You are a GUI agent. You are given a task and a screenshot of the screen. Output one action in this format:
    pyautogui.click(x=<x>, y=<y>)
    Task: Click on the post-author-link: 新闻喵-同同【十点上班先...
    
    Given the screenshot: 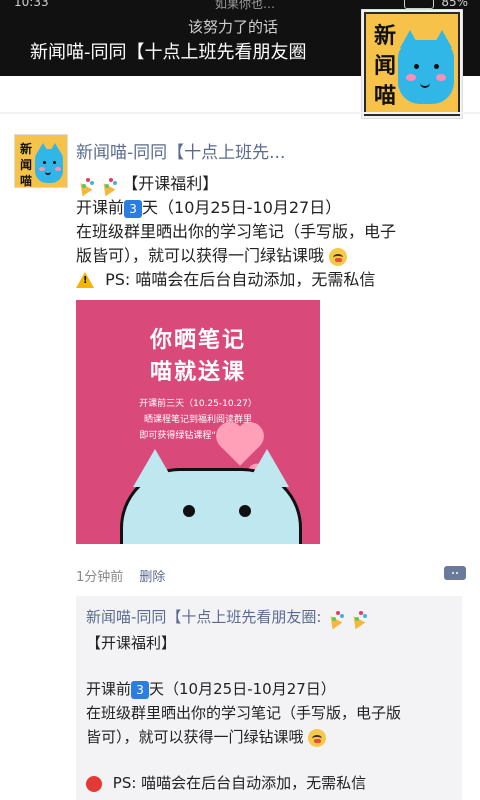 What is the action you would take?
    pyautogui.click(x=180, y=150)
    